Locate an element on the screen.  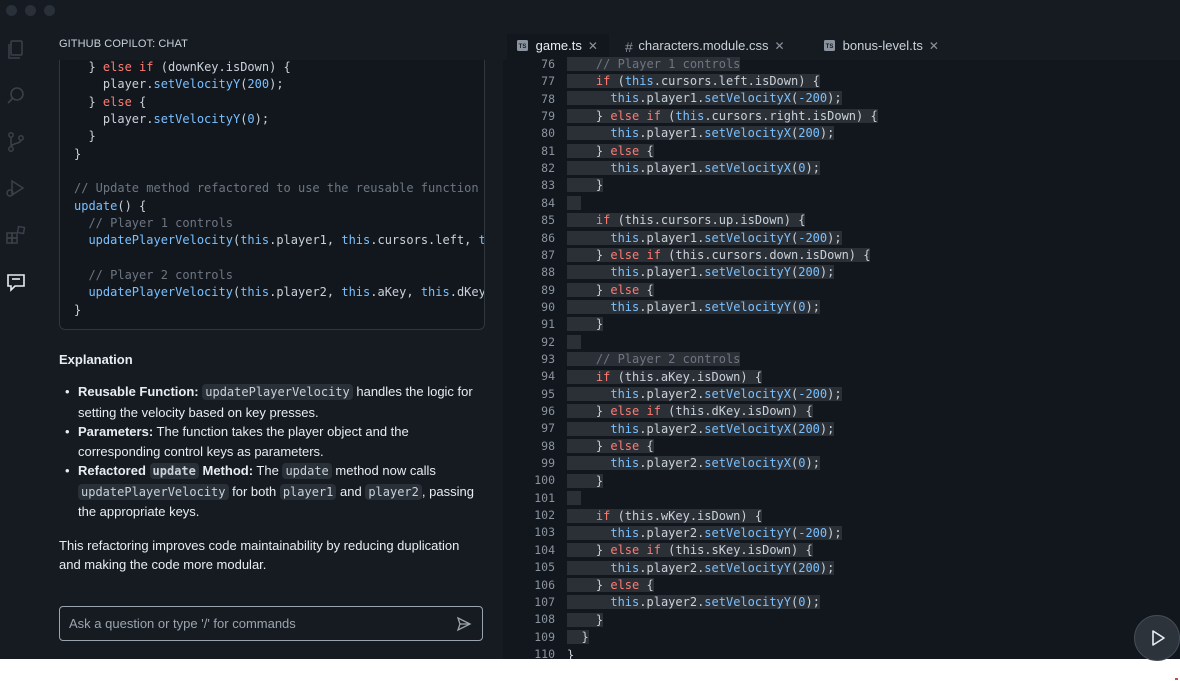
line-number: 103 is located at coordinates (544, 532).